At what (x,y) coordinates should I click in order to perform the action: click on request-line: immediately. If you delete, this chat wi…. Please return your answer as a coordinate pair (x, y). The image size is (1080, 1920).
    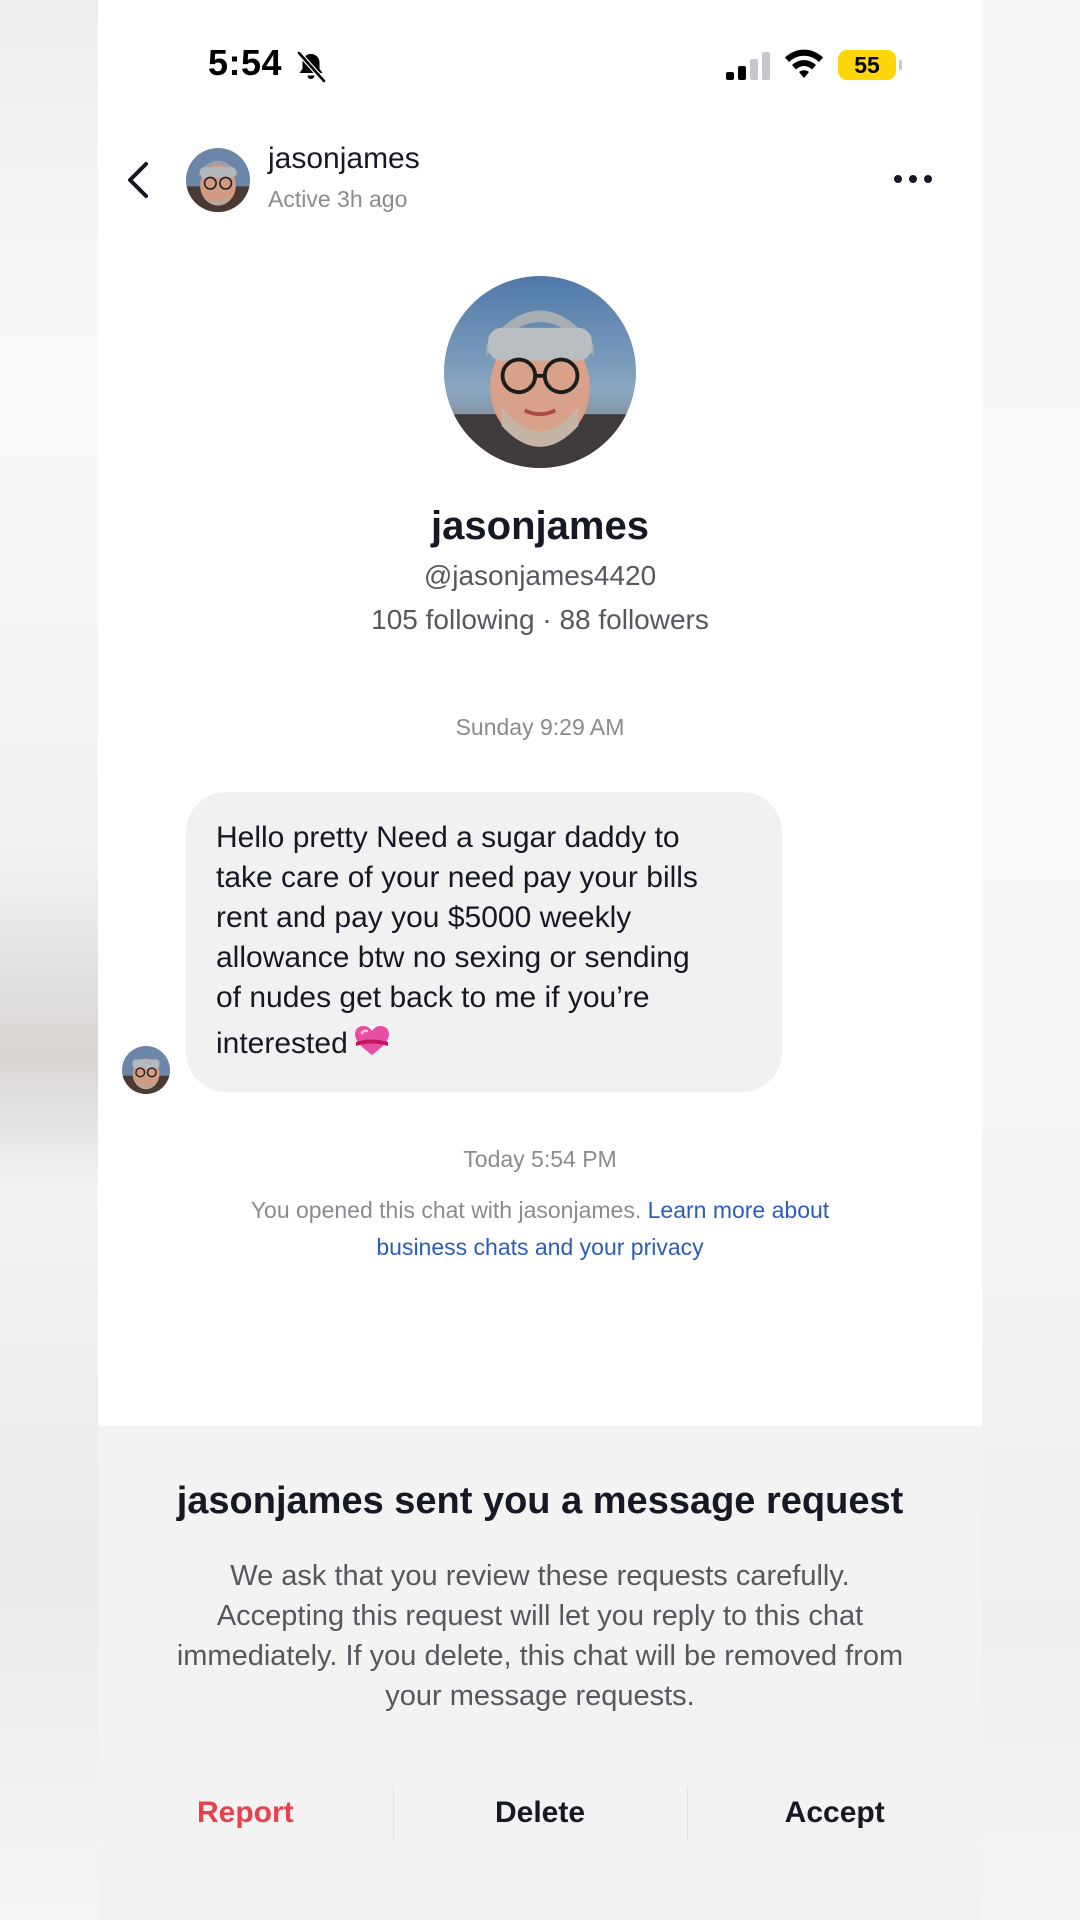
    Looking at the image, I should click on (540, 1656).